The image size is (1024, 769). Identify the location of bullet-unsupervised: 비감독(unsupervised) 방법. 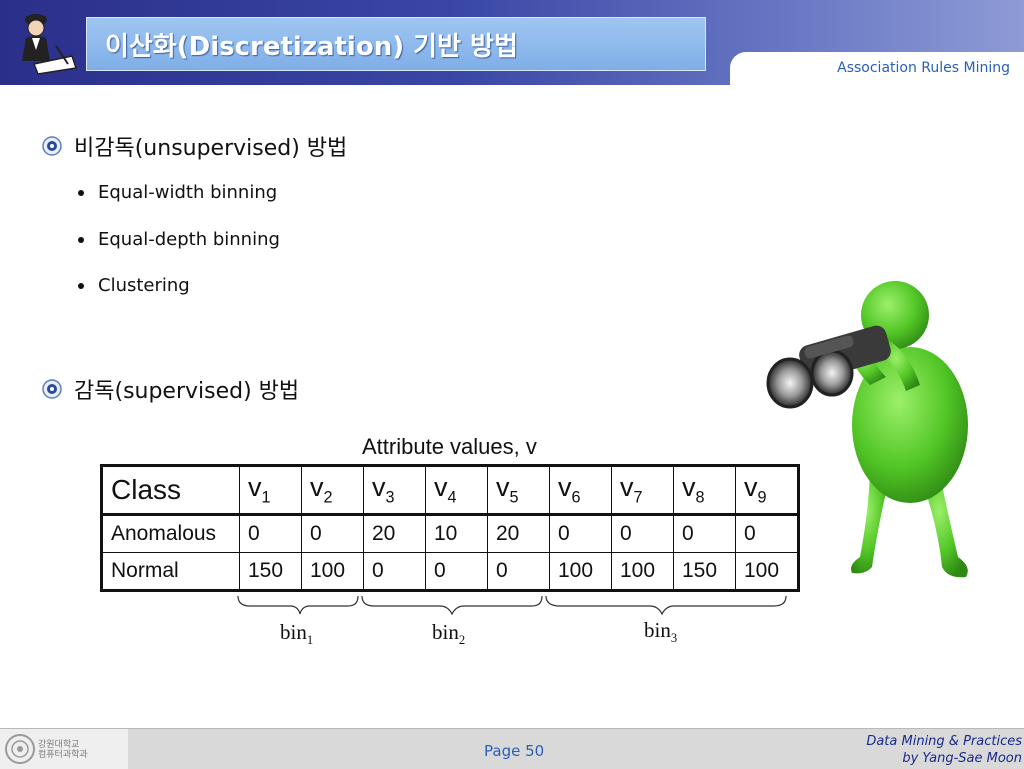
(194, 146).